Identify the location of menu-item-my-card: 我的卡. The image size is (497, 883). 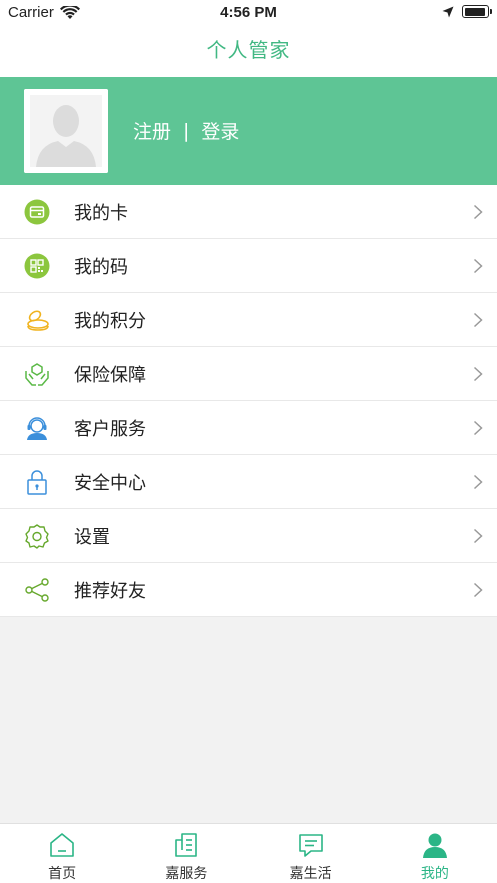
(248, 212).